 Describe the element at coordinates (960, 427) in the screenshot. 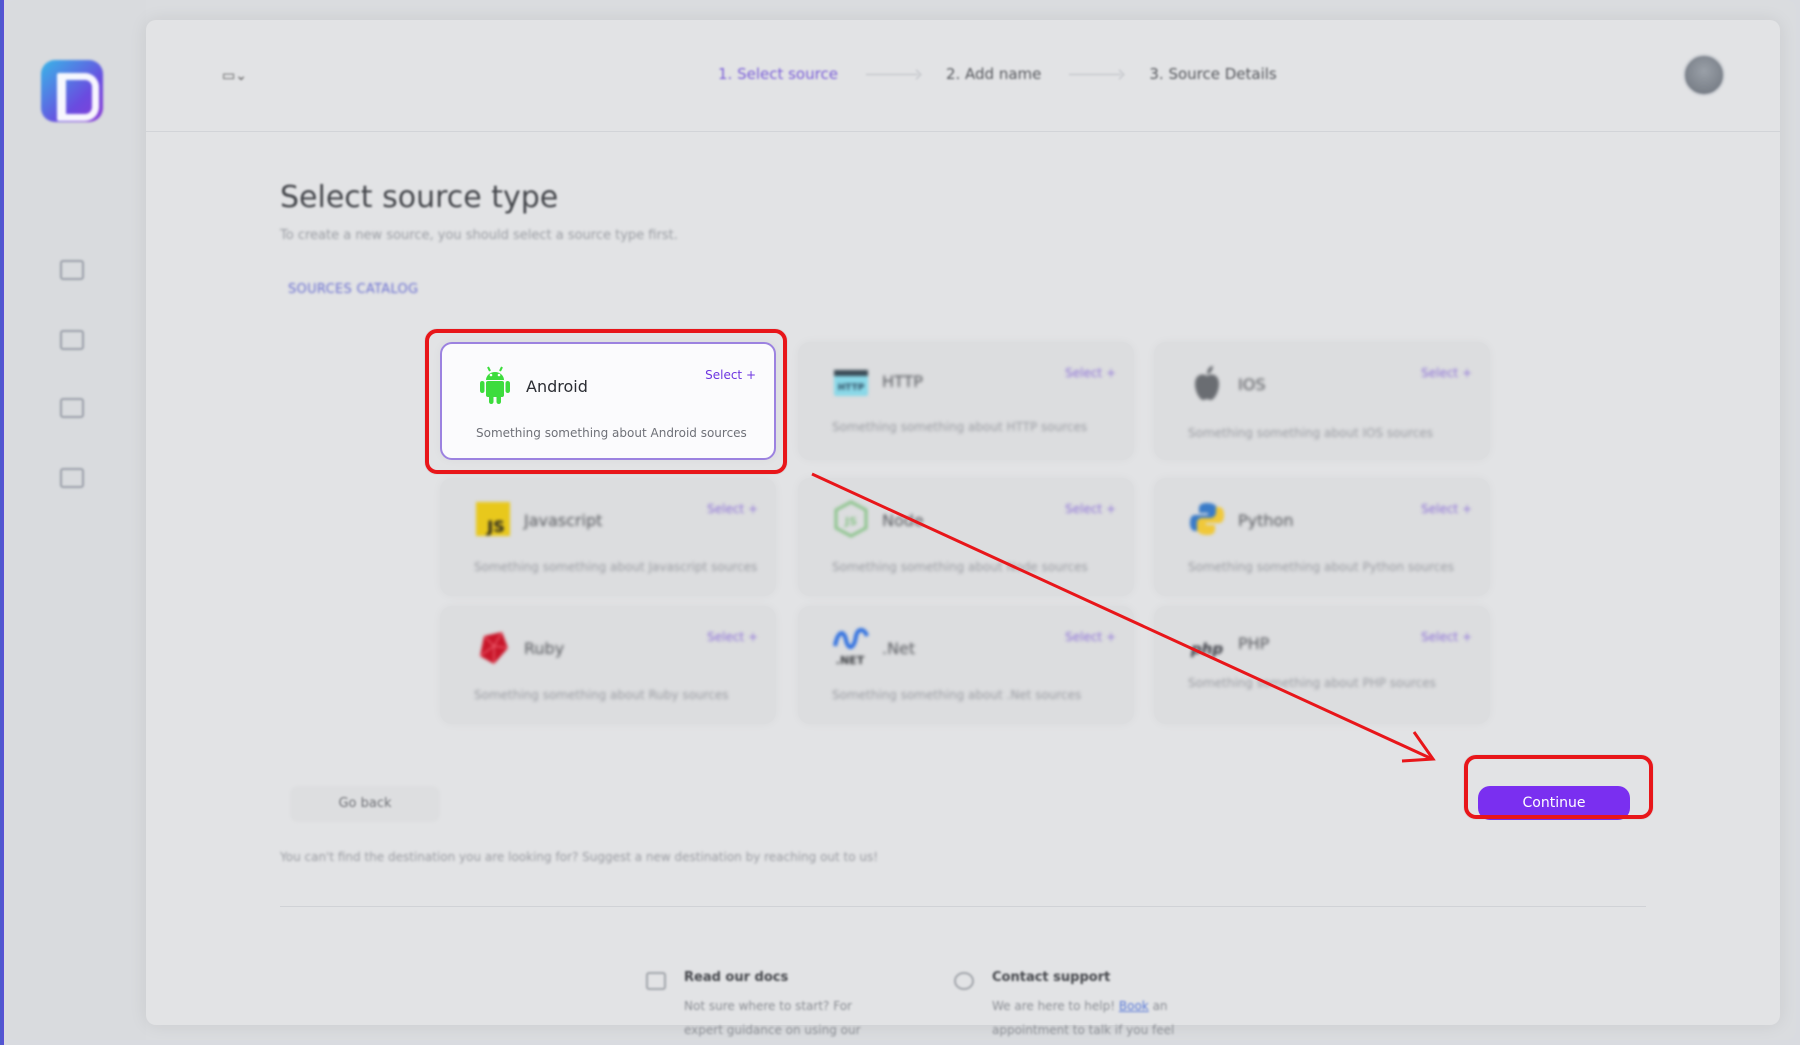

I see `source-description: Something something about HTTP sources` at that location.